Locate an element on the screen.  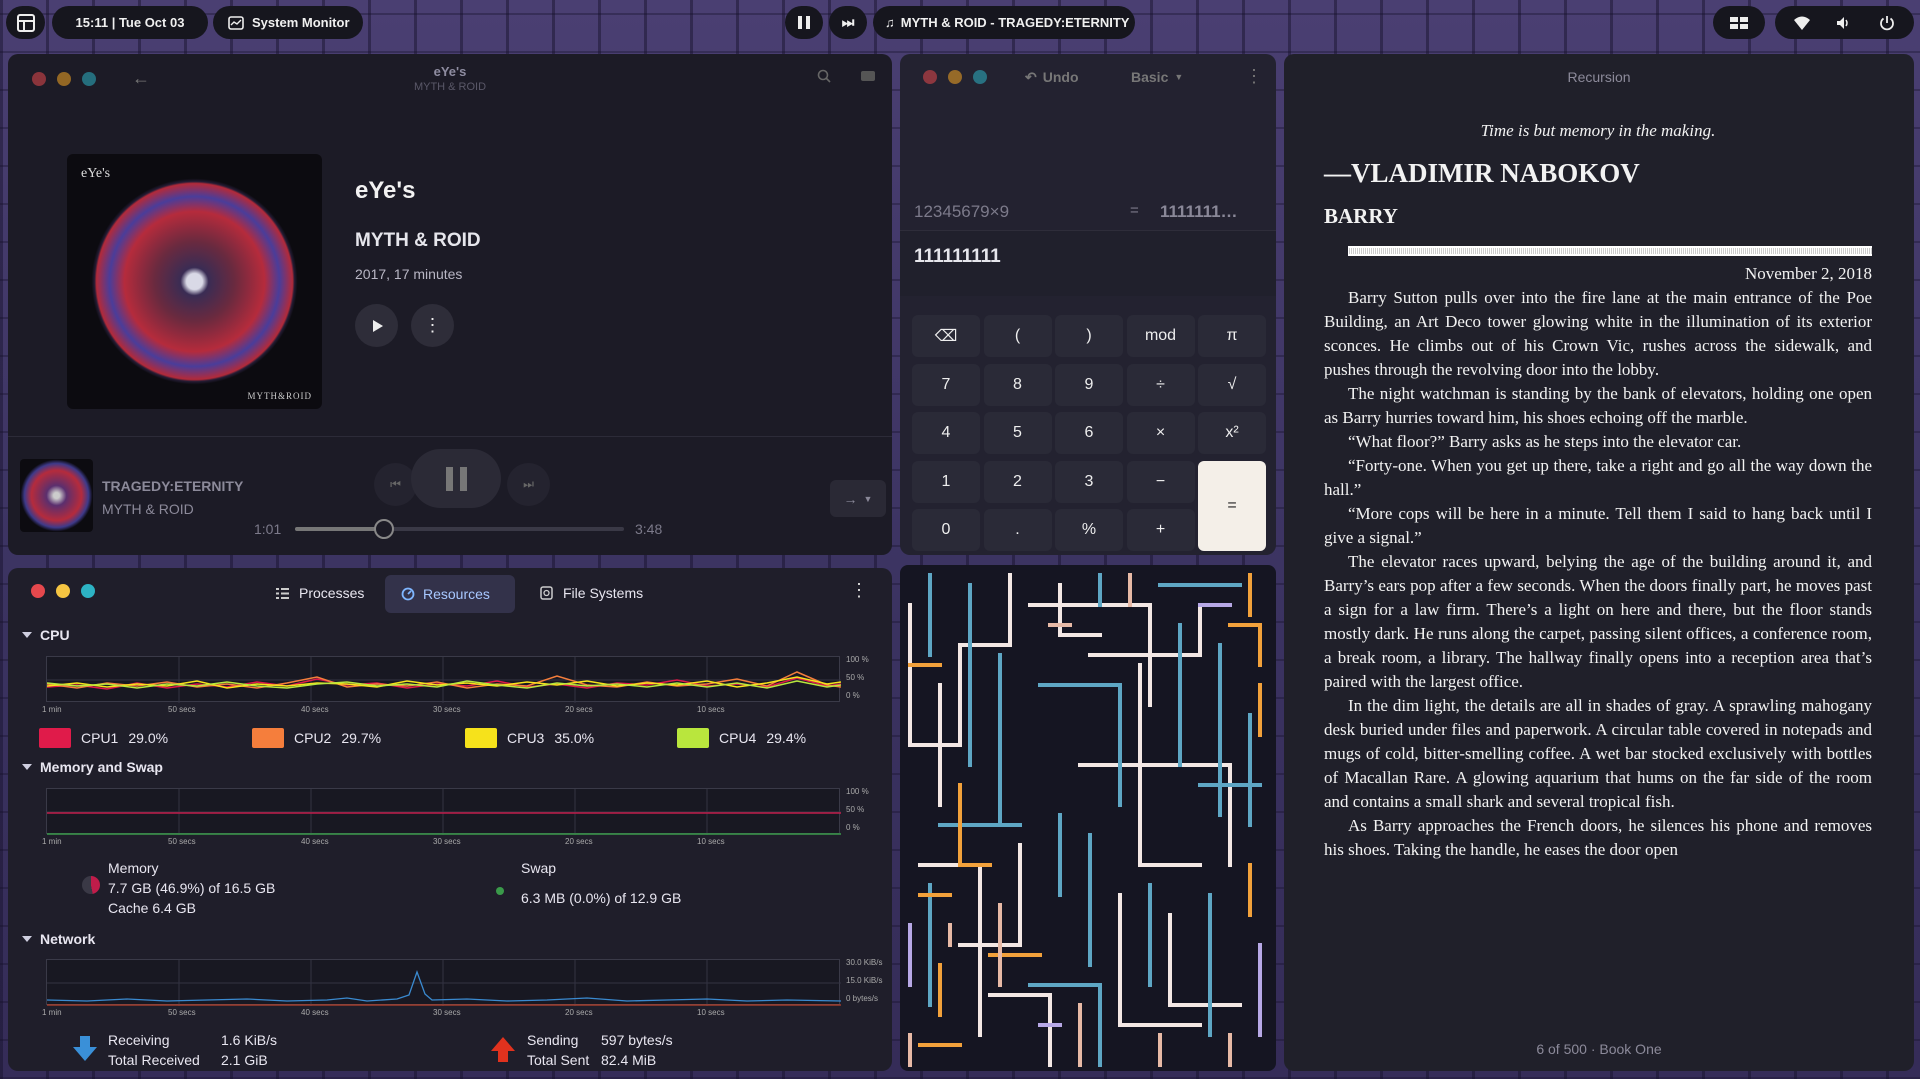
key-divide-button: ÷ is located at coordinates (1160, 384).